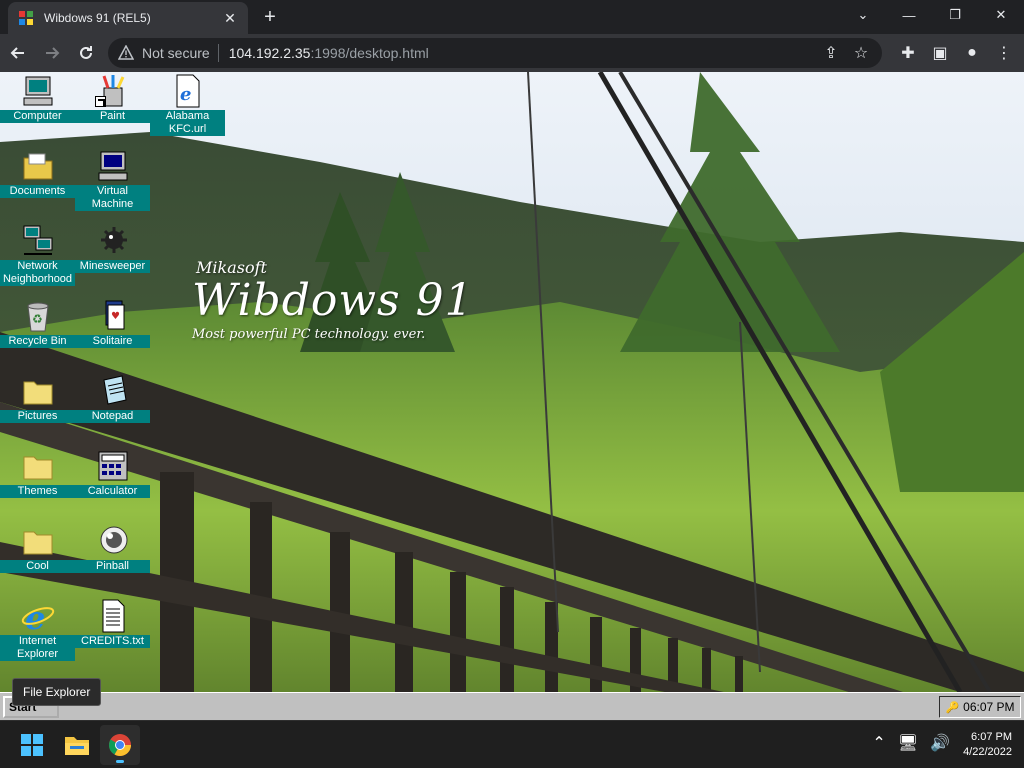 Image resolution: width=1024 pixels, height=768 pixels. I want to click on desktop-icon-network-neighborhood: Network Neighborhood, so click(37, 255).